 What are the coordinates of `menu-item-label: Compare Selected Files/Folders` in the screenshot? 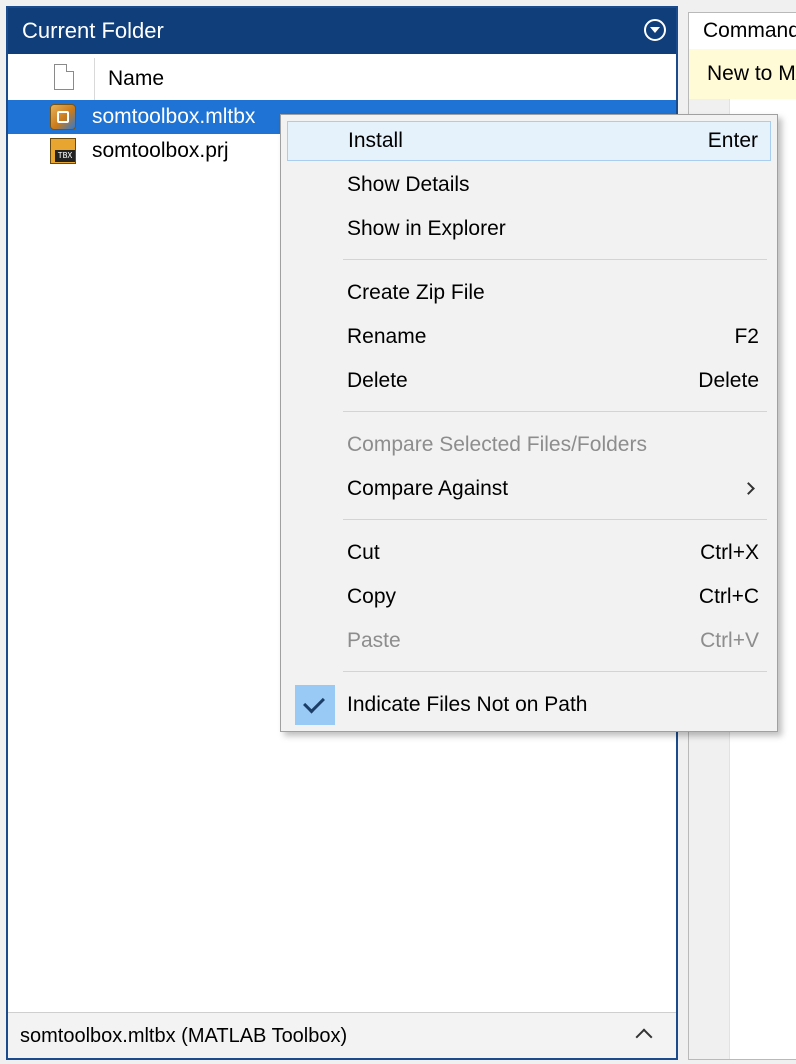 It's located at (497, 444).